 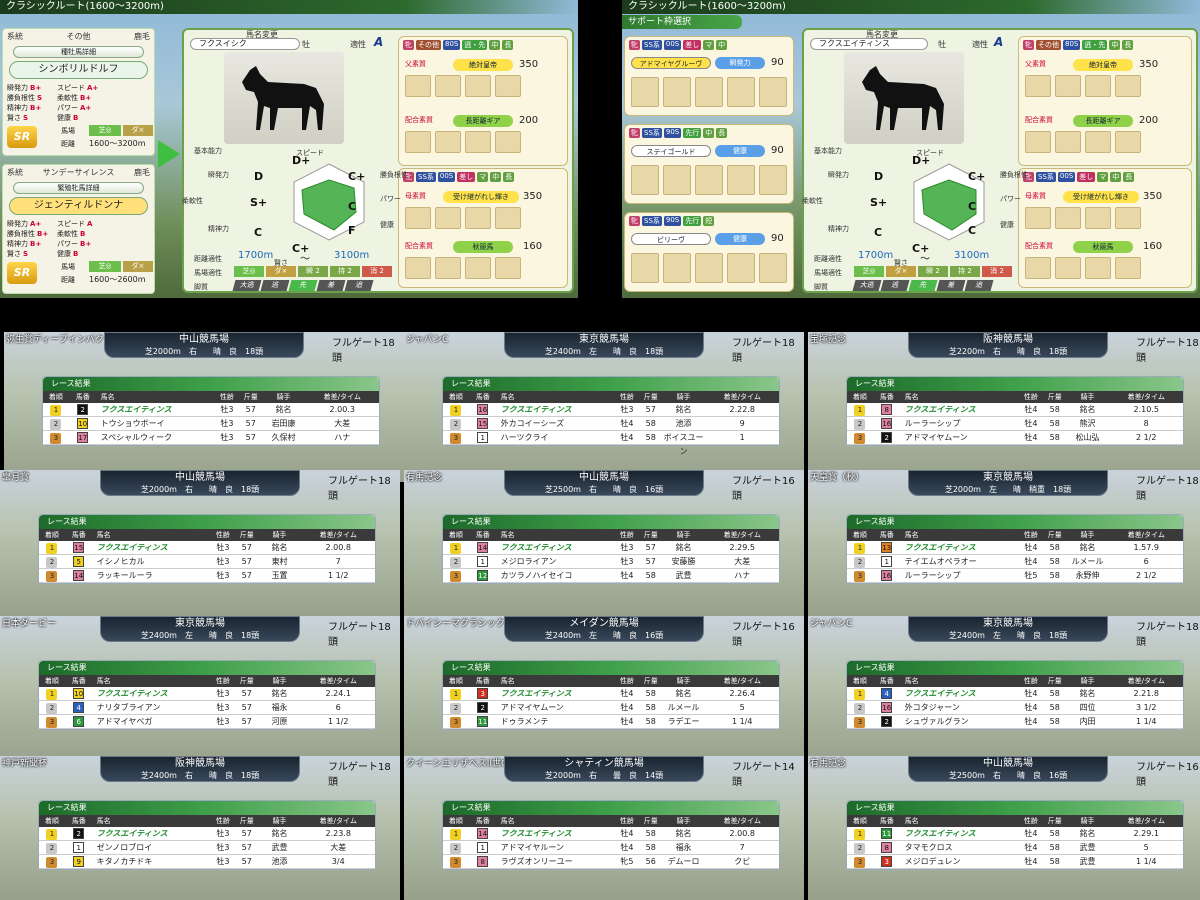 What do you see at coordinates (611, 576) in the screenshot?
I see `table-row: 3 12 カツラノハイセイコ 牡4 58 武豊 ハナ` at bounding box center [611, 576].